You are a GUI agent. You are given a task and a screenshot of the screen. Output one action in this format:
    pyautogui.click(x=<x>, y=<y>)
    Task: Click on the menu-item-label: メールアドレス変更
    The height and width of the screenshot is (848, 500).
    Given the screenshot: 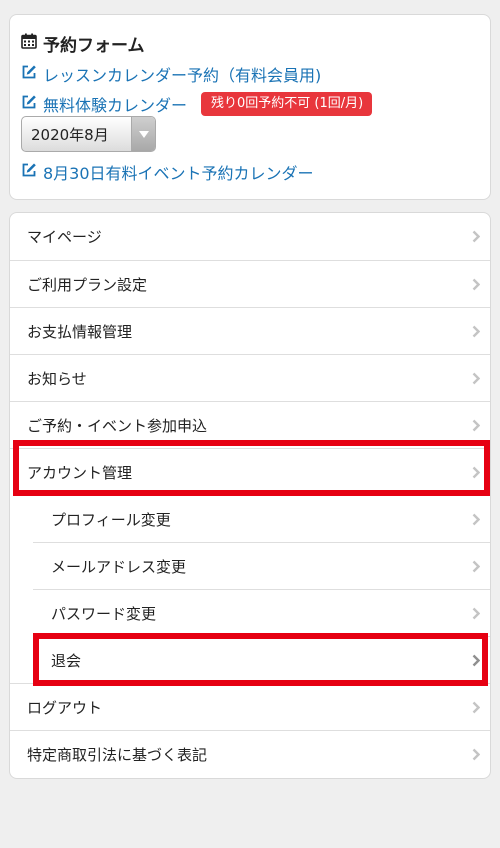 What is the action you would take?
    pyautogui.click(x=119, y=566)
    